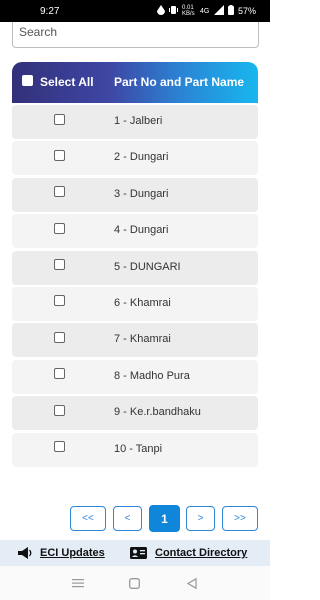  I want to click on table-row: 3 - Dungari, so click(135, 194).